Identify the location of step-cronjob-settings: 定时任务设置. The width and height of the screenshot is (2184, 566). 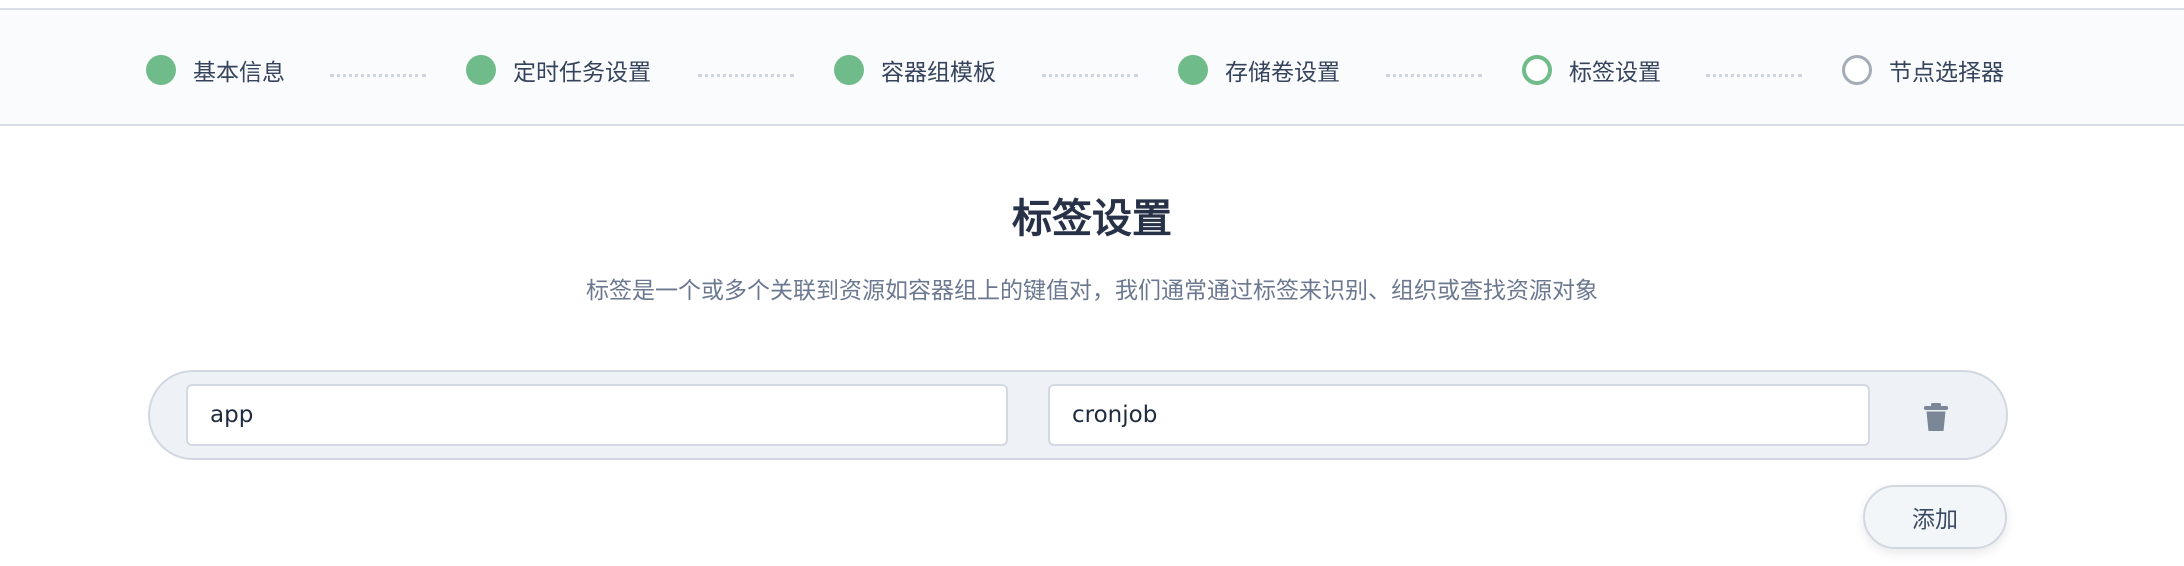
(558, 70).